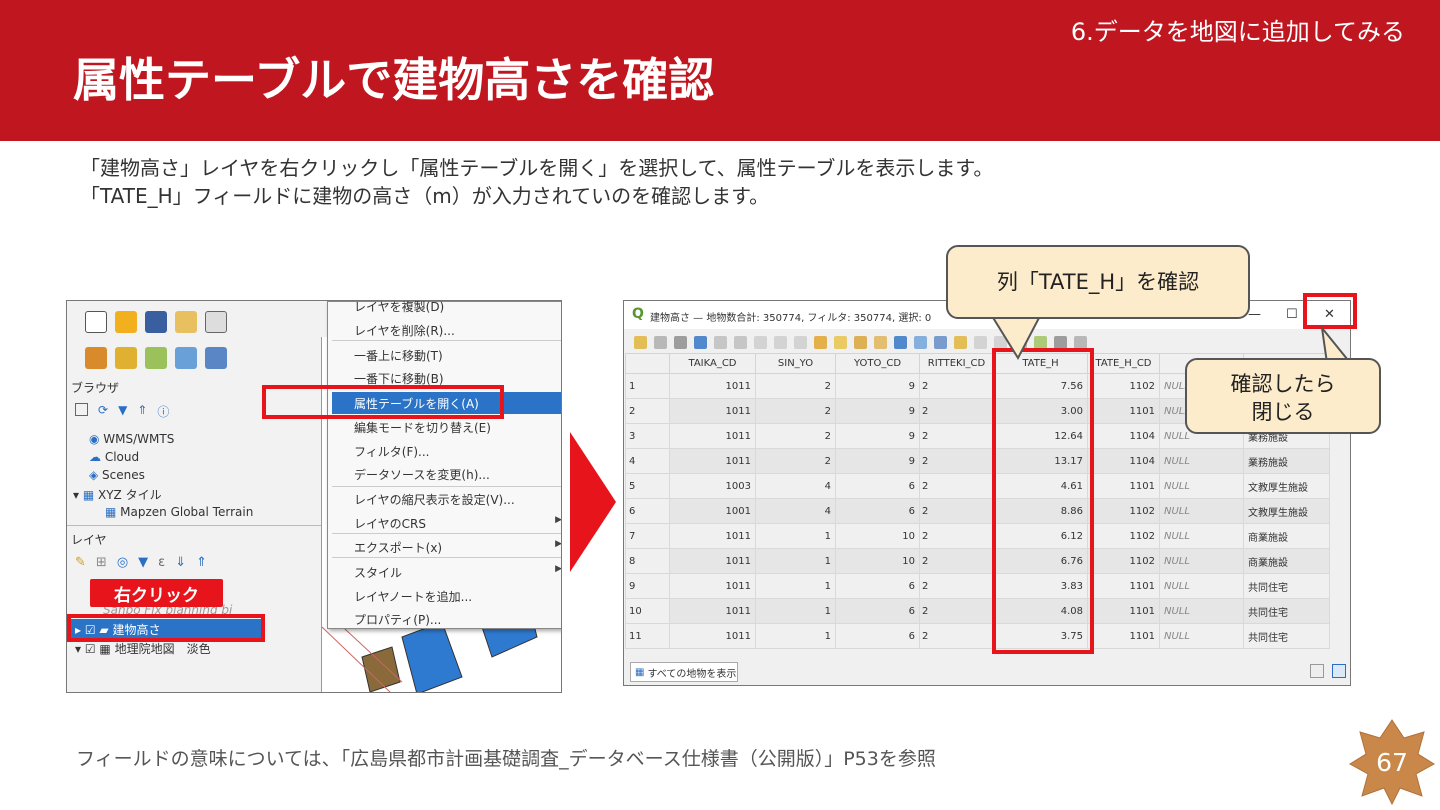 The height and width of the screenshot is (810, 1440). What do you see at coordinates (647, 586) in the screenshot?
I see `row-number-cell: 9` at bounding box center [647, 586].